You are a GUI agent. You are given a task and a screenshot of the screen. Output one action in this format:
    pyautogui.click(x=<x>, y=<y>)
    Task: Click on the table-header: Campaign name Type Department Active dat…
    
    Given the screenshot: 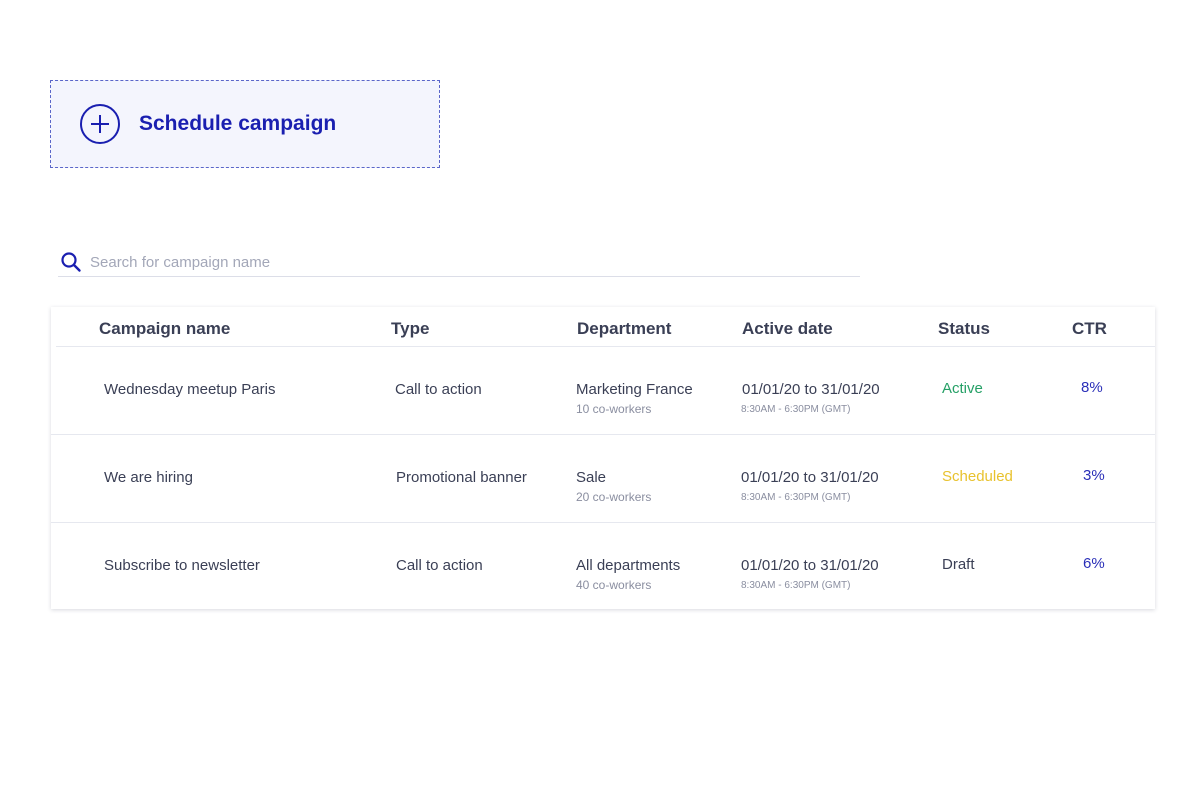 What is the action you would take?
    pyautogui.click(x=605, y=327)
    